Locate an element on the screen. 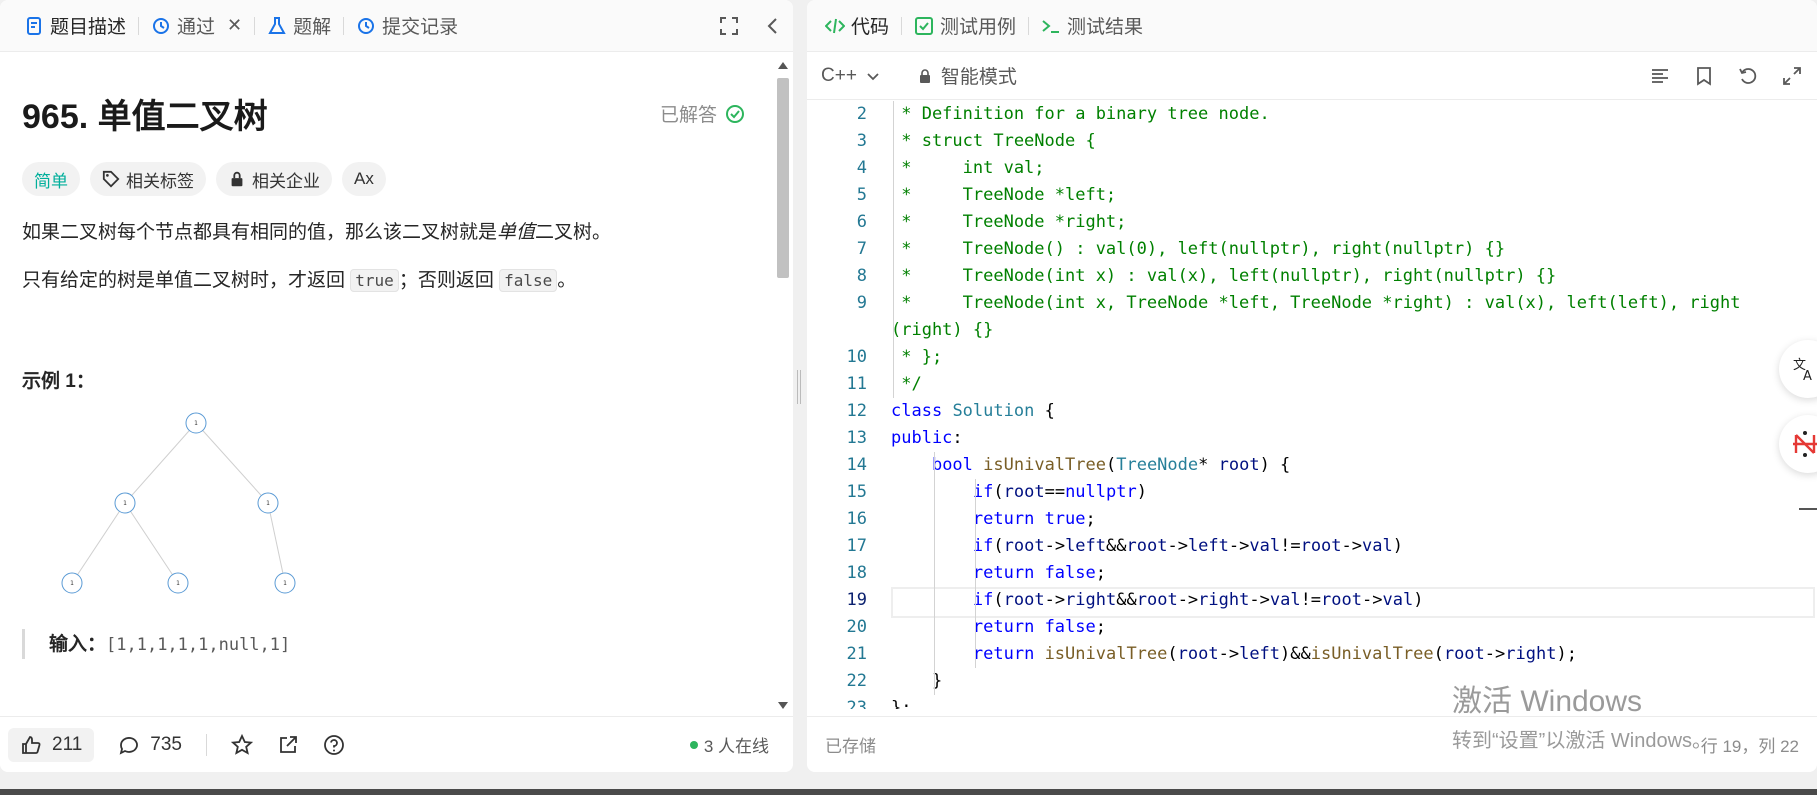  network-logo-icon is located at coordinates (1805, 444).